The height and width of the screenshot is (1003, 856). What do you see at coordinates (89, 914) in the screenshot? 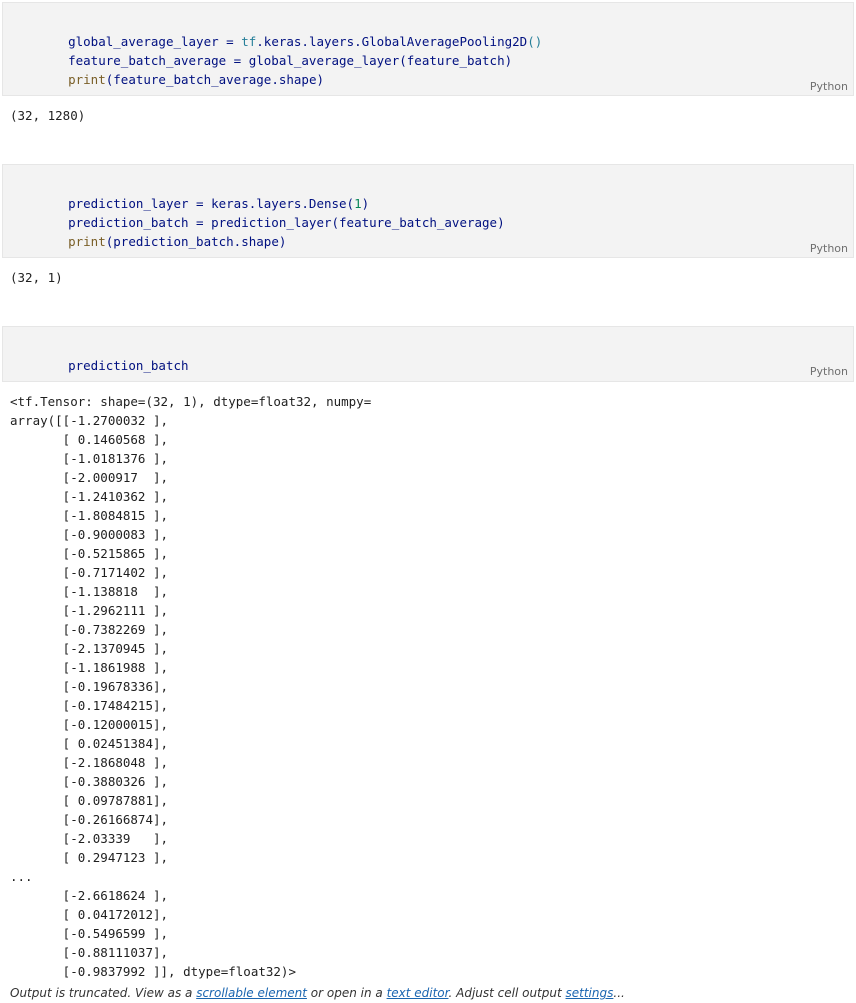
I see `output-line: [ 0.04172012],` at bounding box center [89, 914].